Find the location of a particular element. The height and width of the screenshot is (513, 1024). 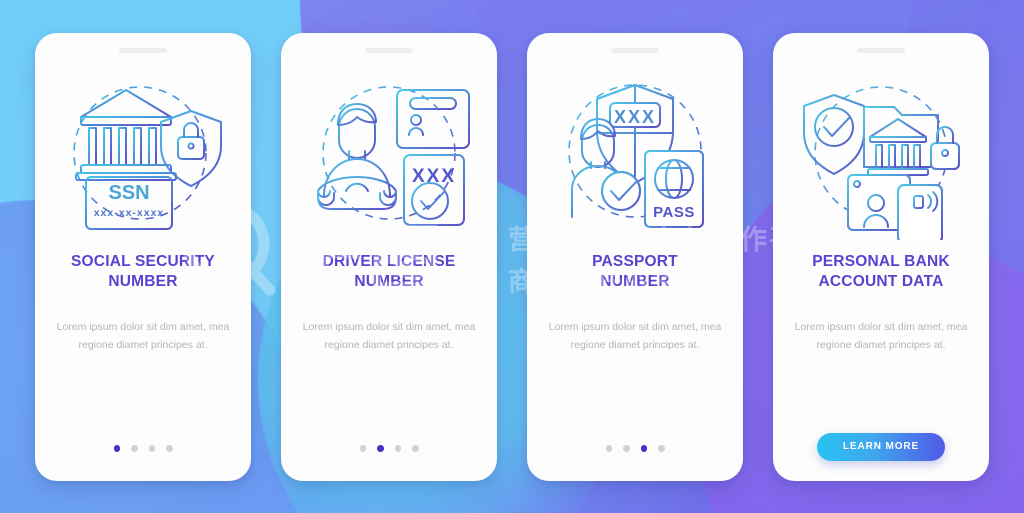

driver-id-card-checkmark-icon: XXX is located at coordinates (389, 152).